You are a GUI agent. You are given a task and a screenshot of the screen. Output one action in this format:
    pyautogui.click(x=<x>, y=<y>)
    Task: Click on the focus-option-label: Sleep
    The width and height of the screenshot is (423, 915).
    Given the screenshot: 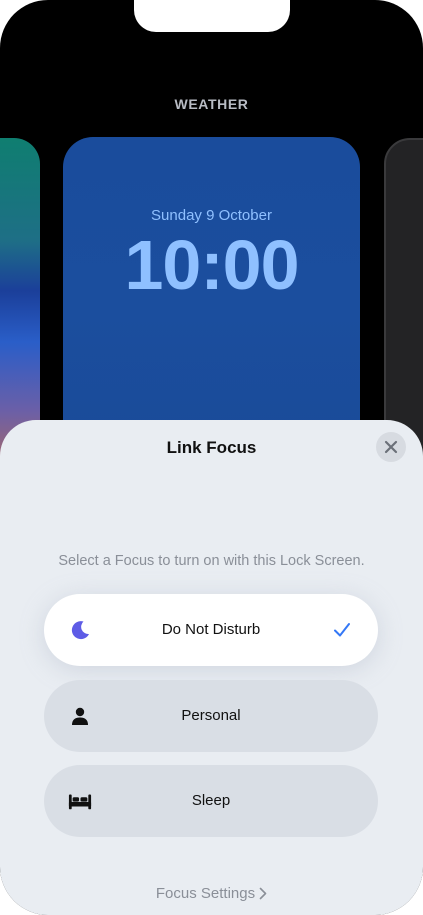 What is the action you would take?
    pyautogui.click(x=211, y=800)
    